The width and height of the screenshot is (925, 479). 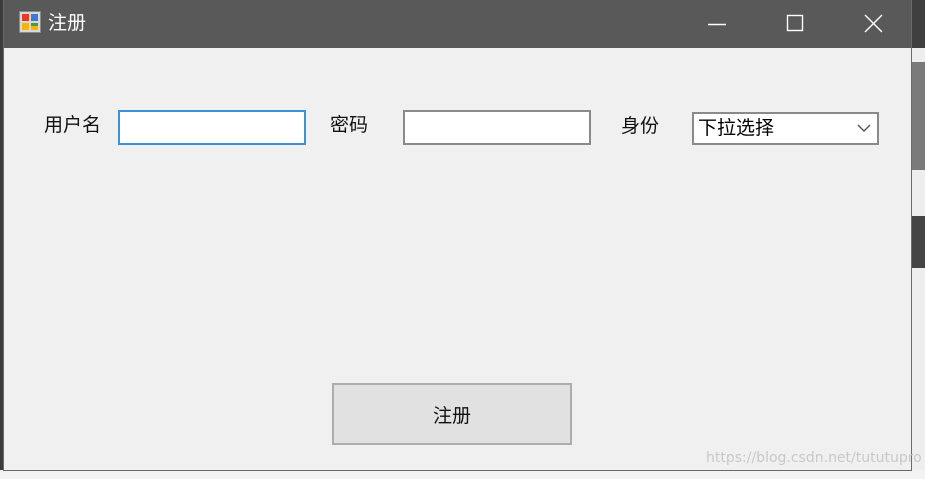 I want to click on maximize-icon, so click(x=795, y=23).